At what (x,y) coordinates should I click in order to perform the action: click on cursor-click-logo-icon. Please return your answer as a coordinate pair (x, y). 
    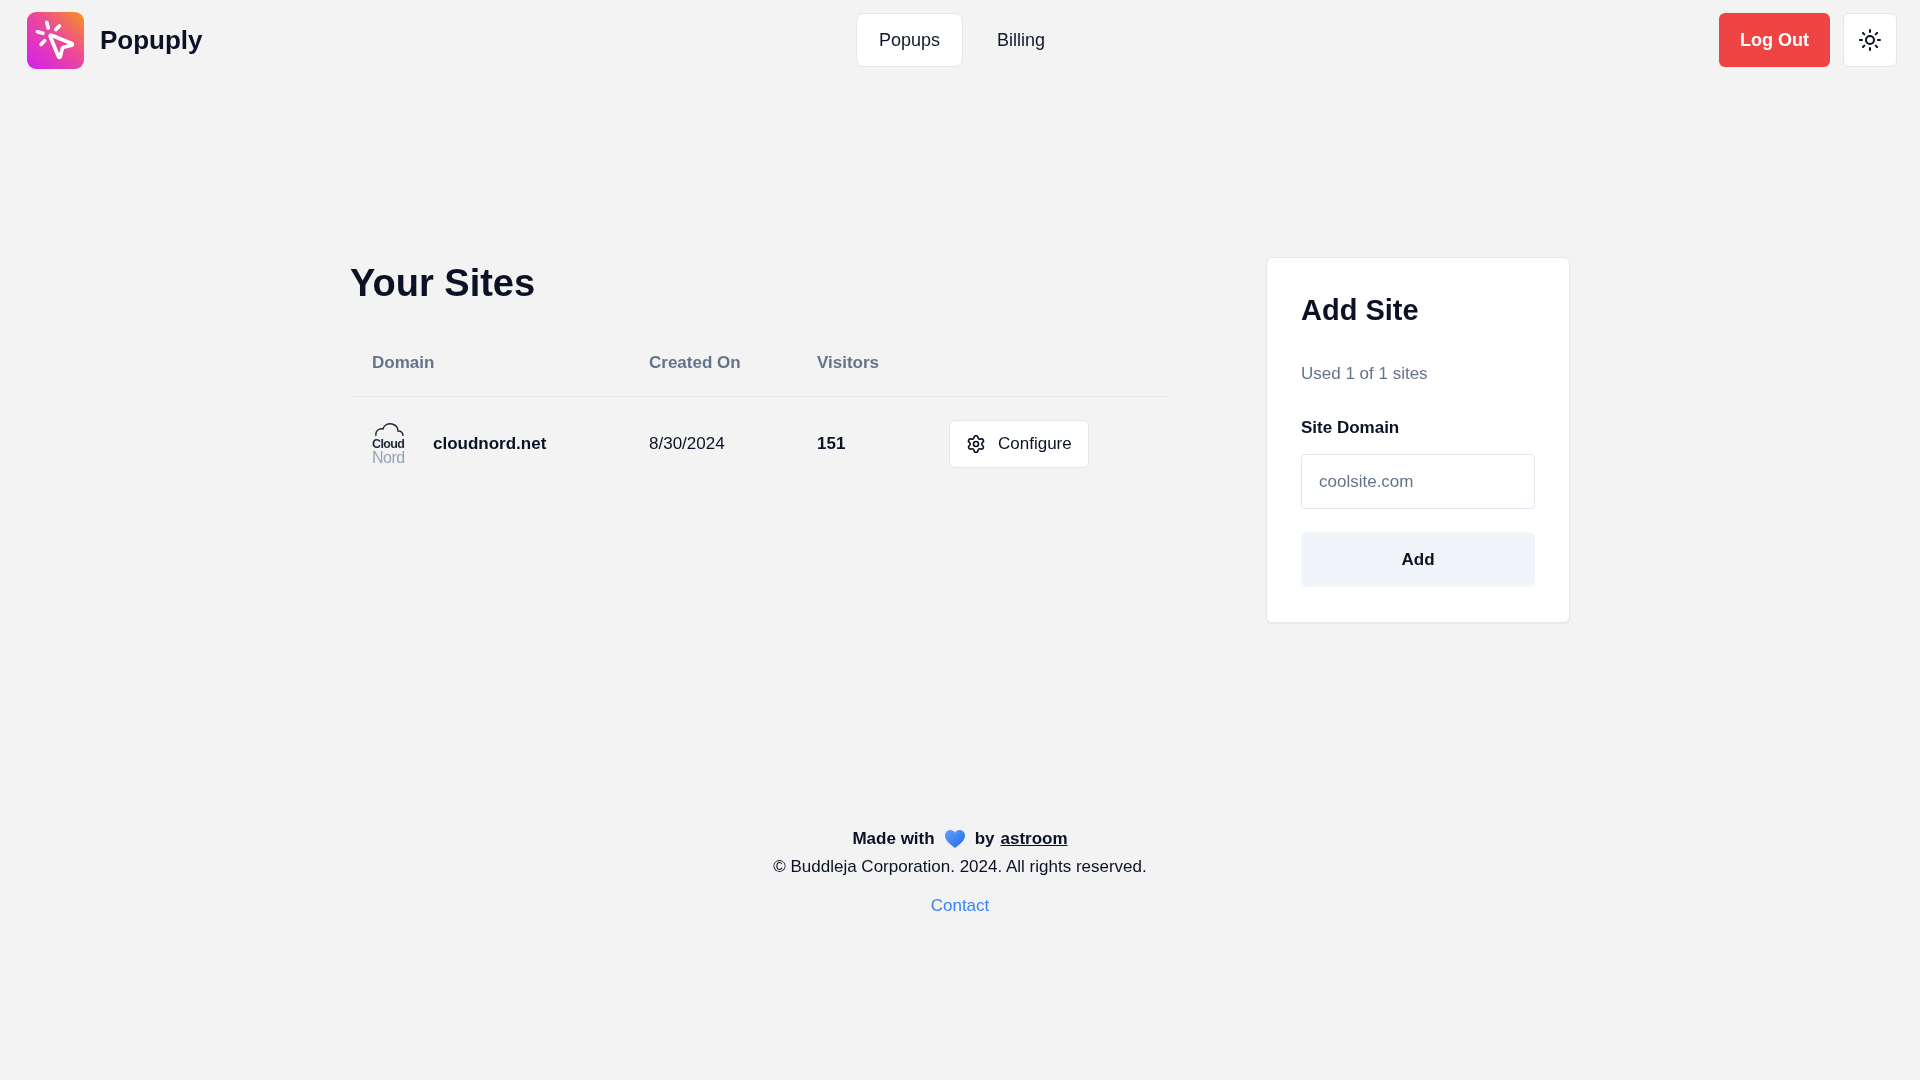
    Looking at the image, I should click on (55, 40).